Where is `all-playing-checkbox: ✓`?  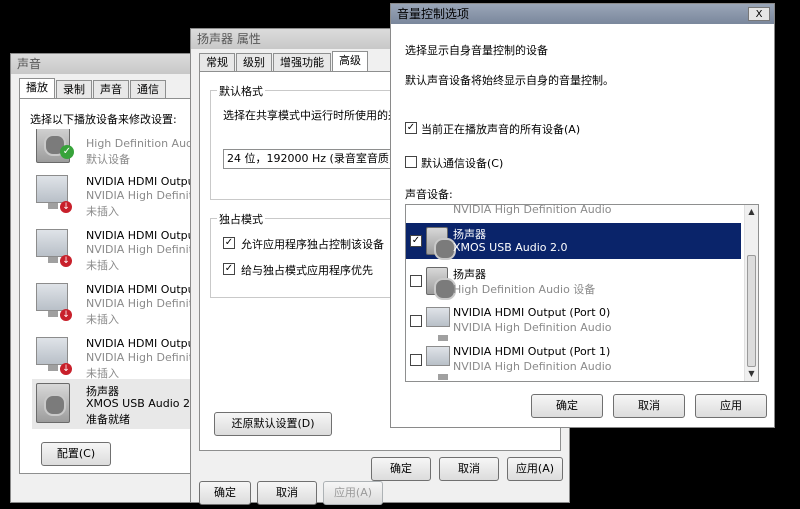 all-playing-checkbox: ✓ is located at coordinates (411, 128).